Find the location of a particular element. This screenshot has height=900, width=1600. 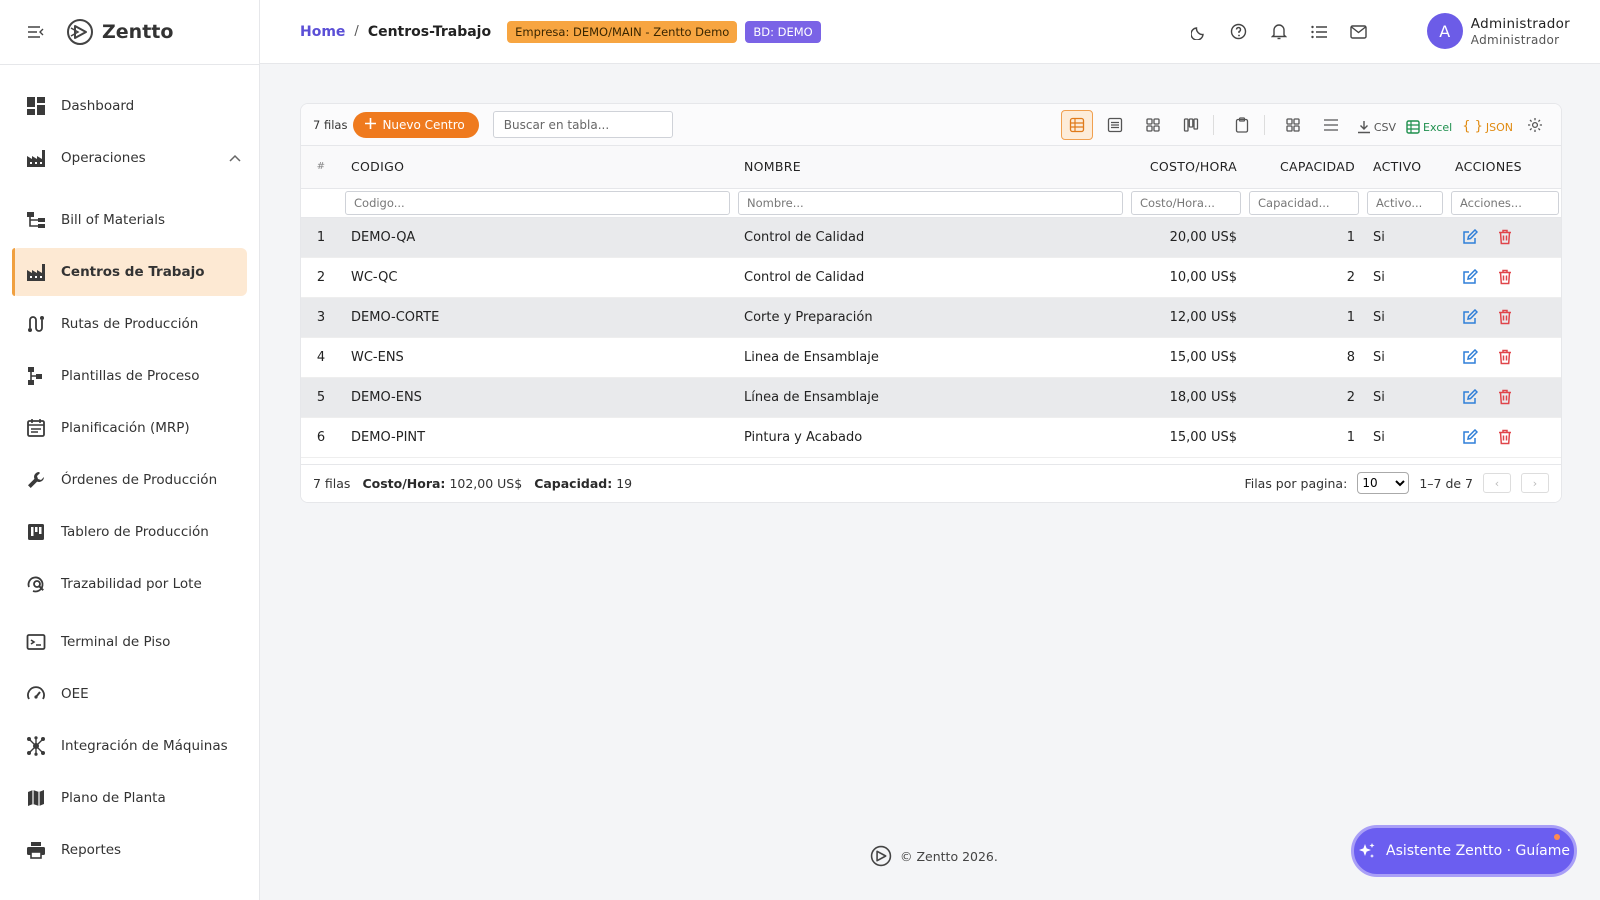

column-header-codigo: CODIGO is located at coordinates (537, 167).